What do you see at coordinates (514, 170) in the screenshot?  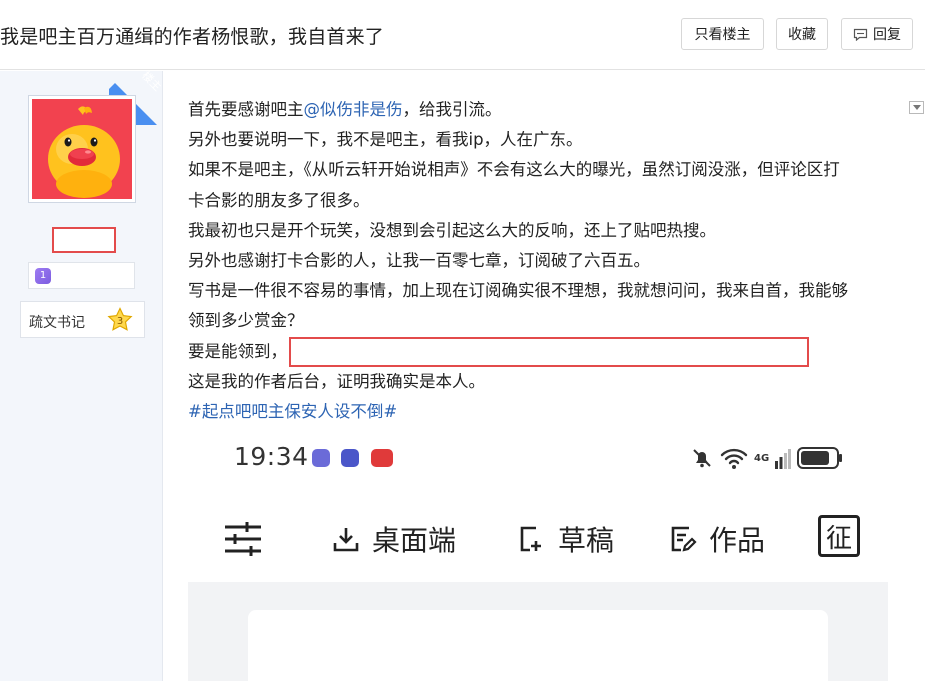 I see `post-line: 如果不是吧主，《从听云轩开始说相声》不会有这么大的曝光，虽然订阅没涨，但评论区打` at bounding box center [514, 170].